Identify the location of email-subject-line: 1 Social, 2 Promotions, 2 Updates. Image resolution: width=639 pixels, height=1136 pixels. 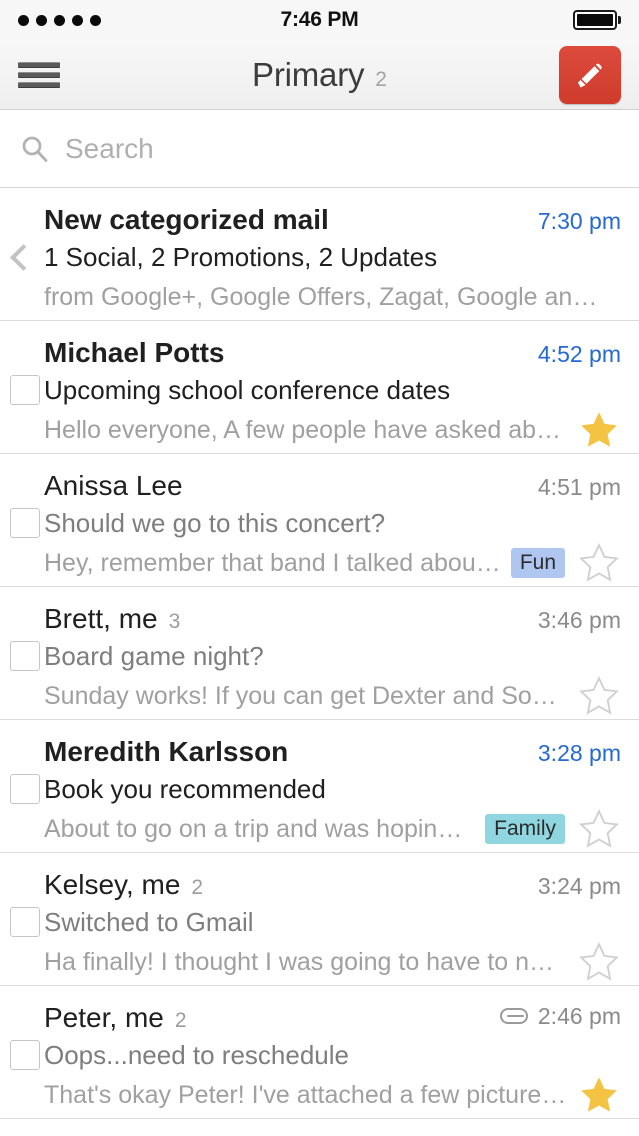
(332, 259).